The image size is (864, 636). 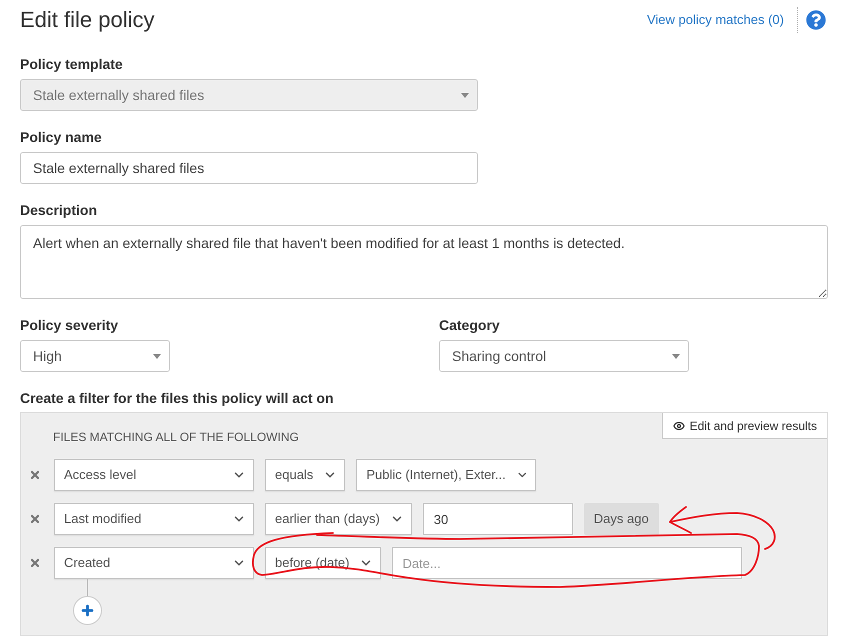 What do you see at coordinates (177, 398) in the screenshot?
I see `field-label: Create a filter for the files this policy will act on` at bounding box center [177, 398].